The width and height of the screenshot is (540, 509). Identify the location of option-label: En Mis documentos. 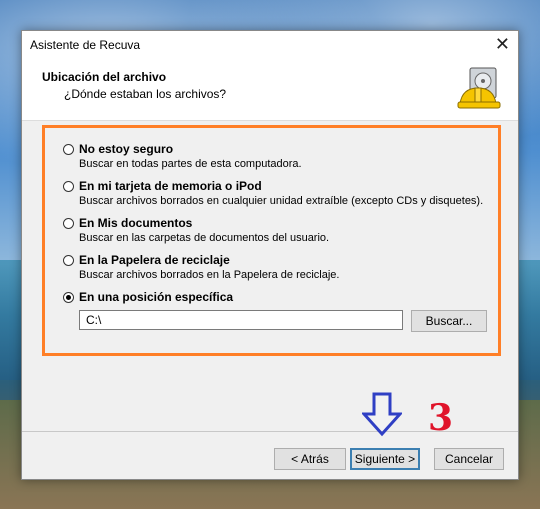
(136, 223).